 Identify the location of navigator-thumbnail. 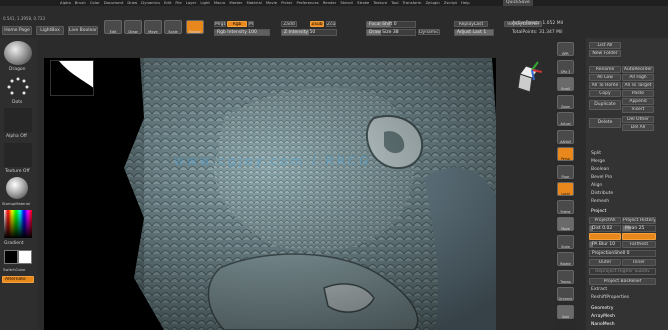
(72, 78).